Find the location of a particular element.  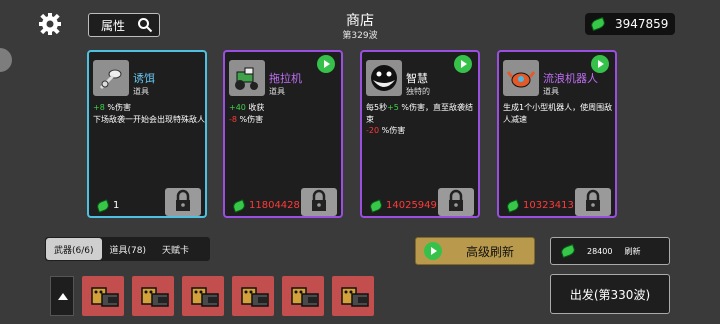

item-description: +8 %伤害 下场敌袭一开始会出现特殊敌人 is located at coordinates (149, 113).